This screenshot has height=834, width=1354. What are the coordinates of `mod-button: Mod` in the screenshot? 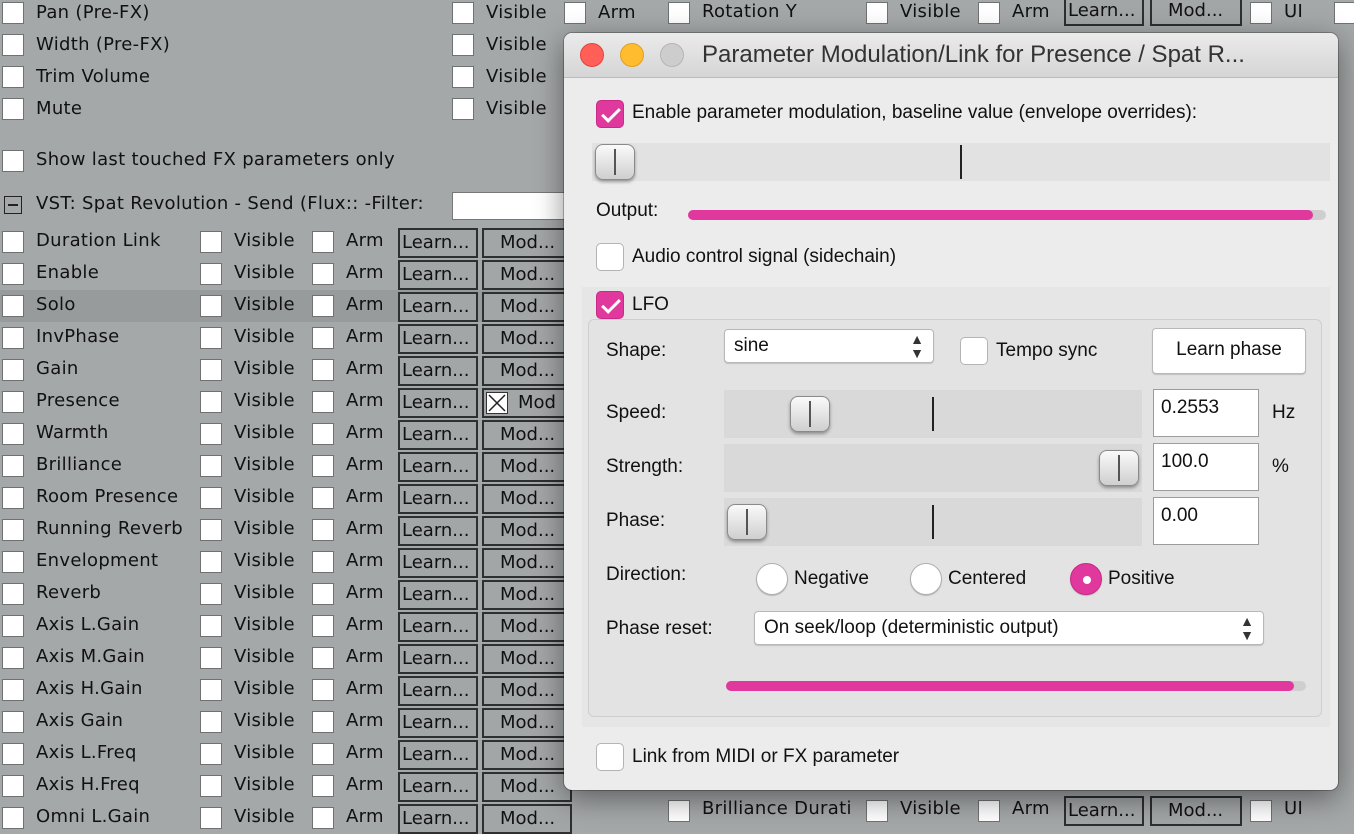 It's located at (527, 403).